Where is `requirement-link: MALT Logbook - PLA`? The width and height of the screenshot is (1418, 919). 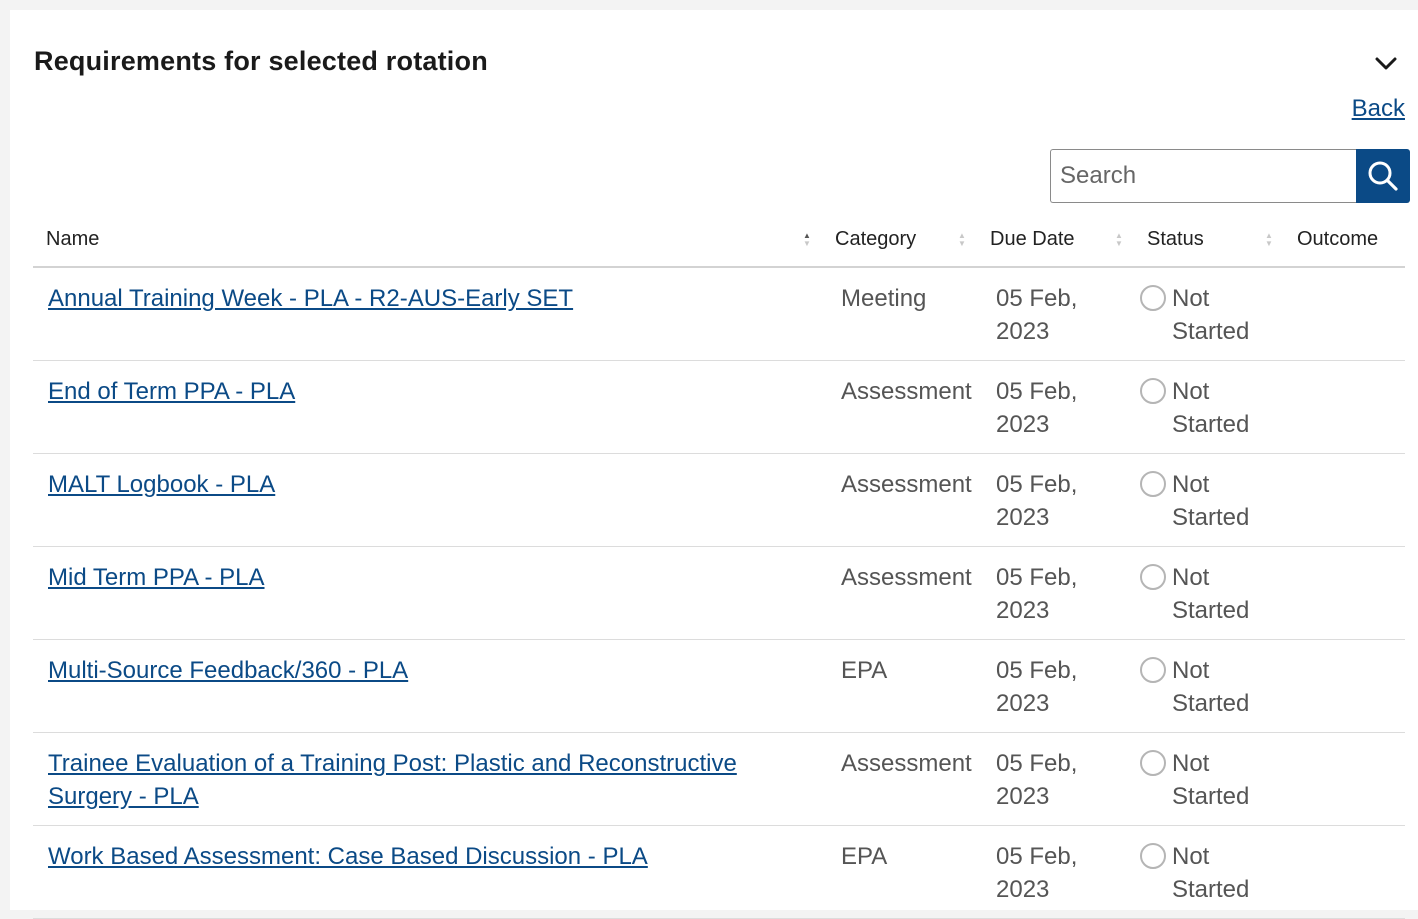 requirement-link: MALT Logbook - PLA is located at coordinates (161, 484).